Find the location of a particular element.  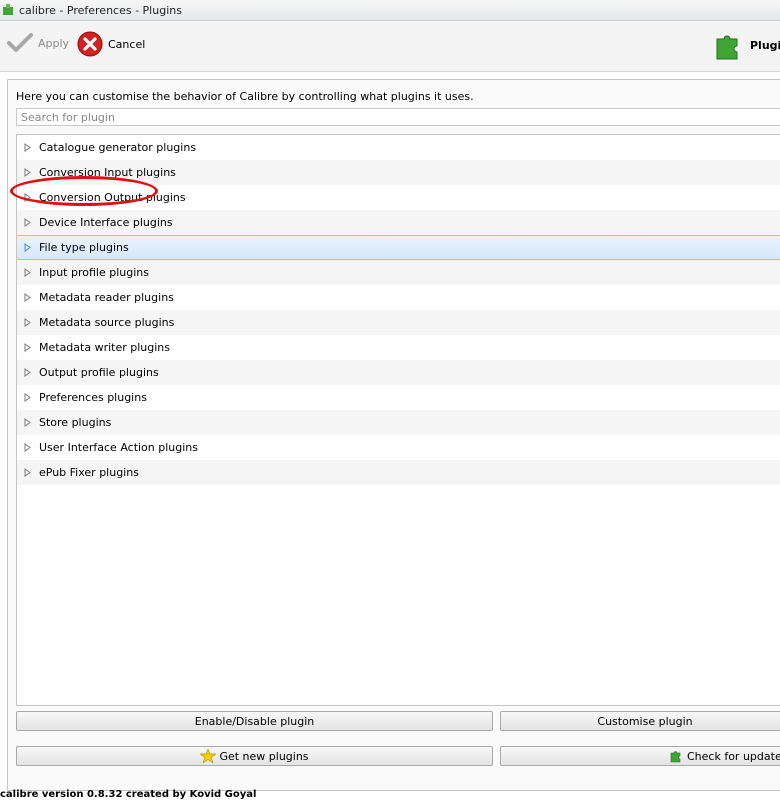

tree-item: Metadata reader plugins is located at coordinates (398, 297).